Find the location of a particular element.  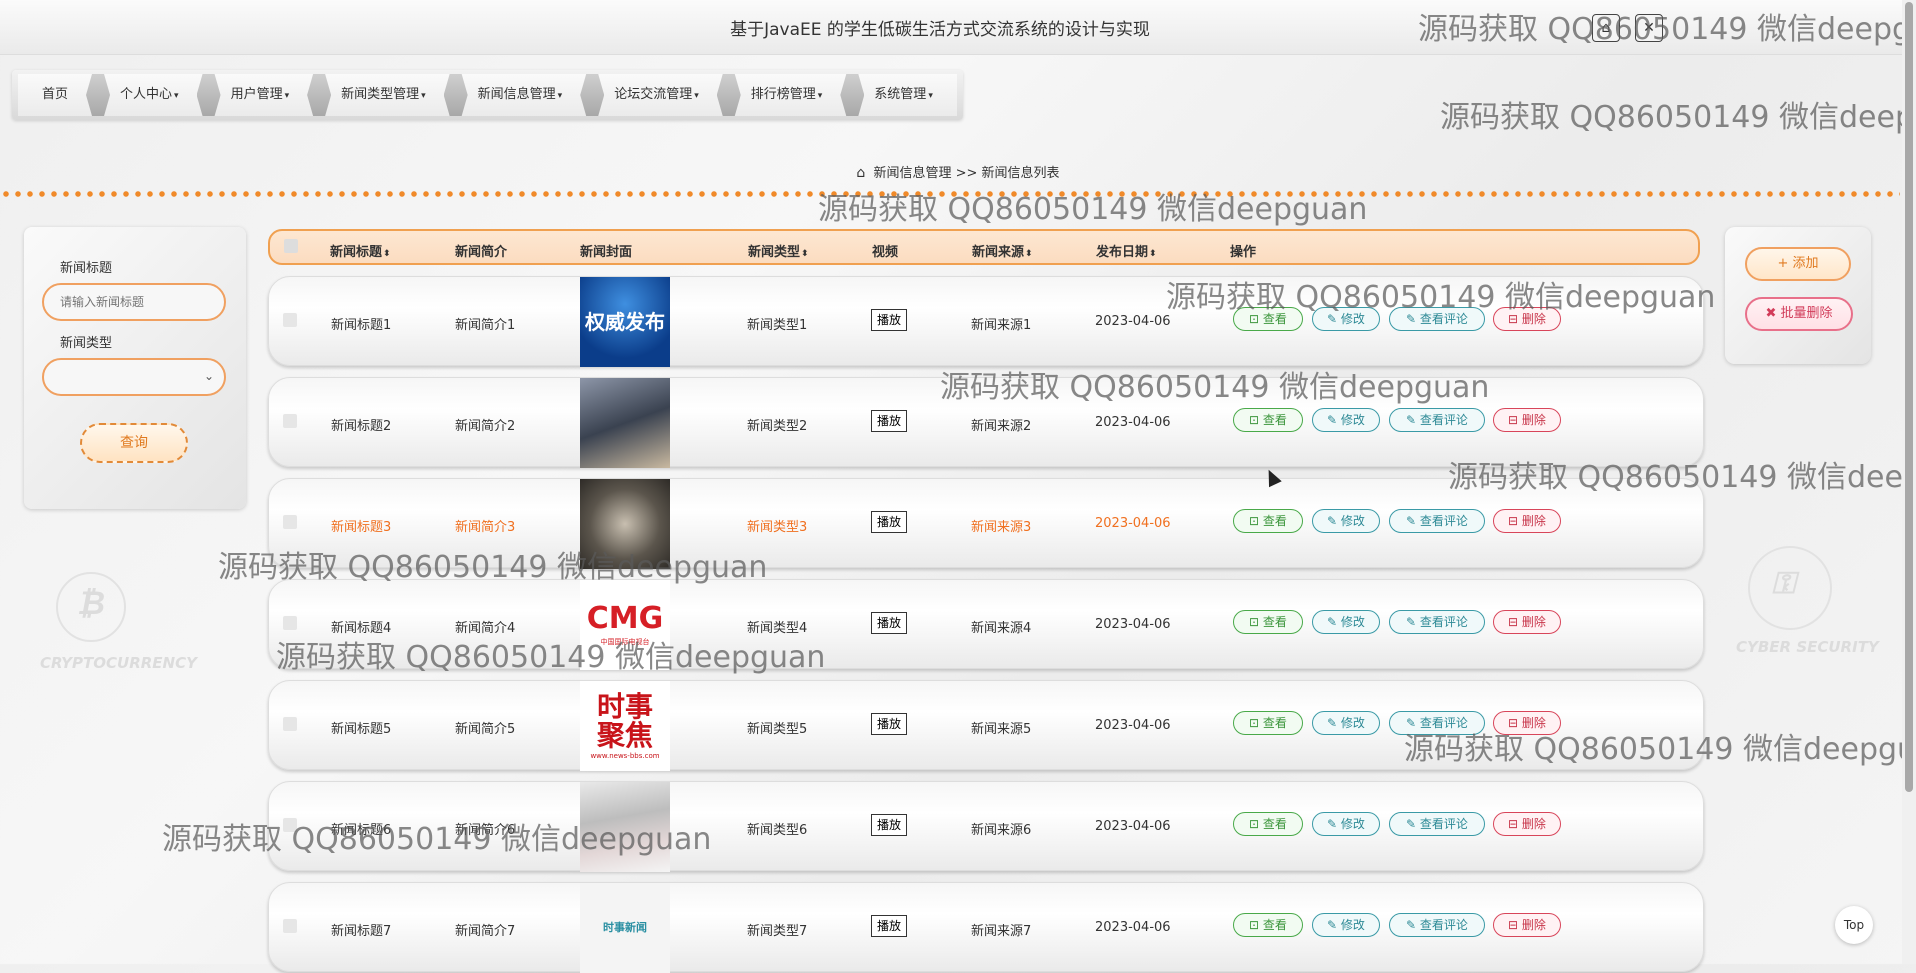

breadcrumb: ⌂ 新闻信息管理 >> 新闻信息列表 is located at coordinates (958, 171).